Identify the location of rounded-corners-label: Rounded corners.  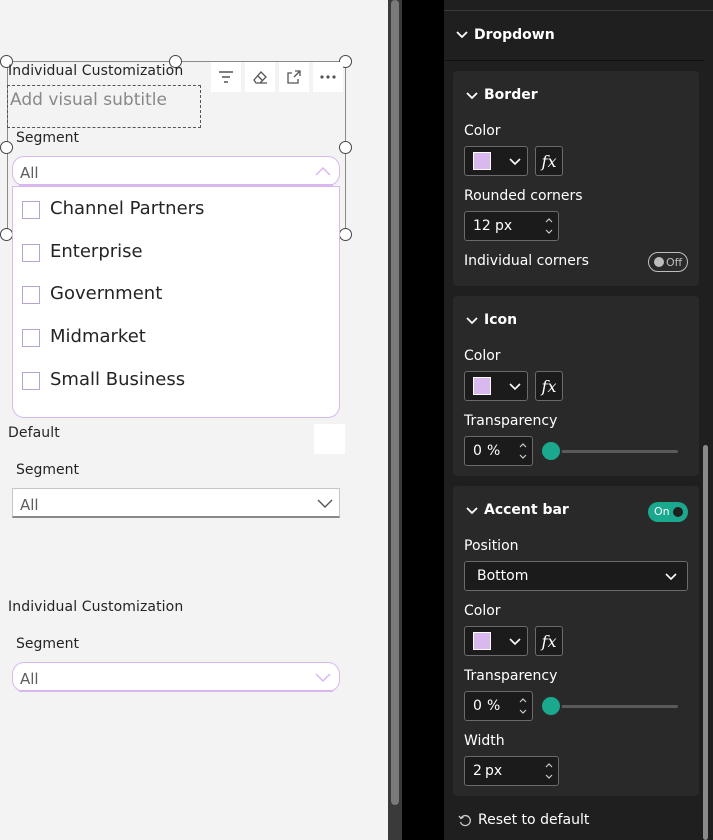
(523, 196).